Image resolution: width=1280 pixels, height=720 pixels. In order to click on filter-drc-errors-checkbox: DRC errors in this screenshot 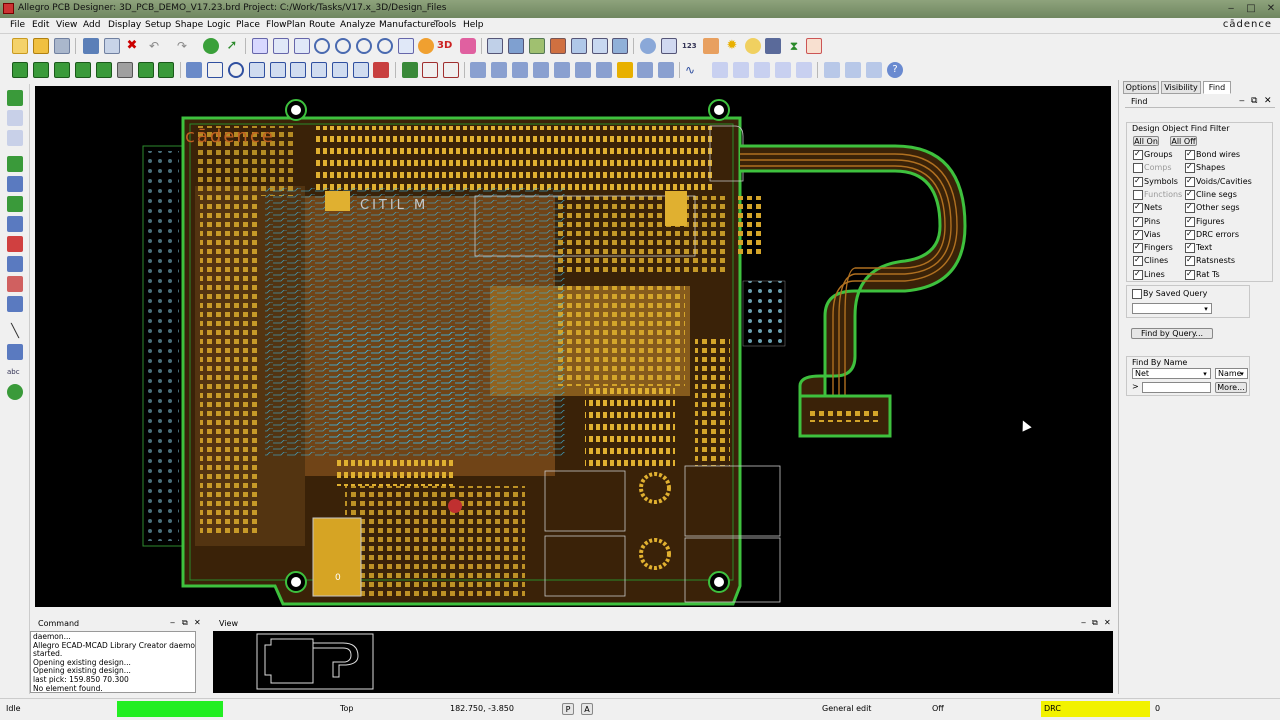, I will do `click(1212, 234)`.